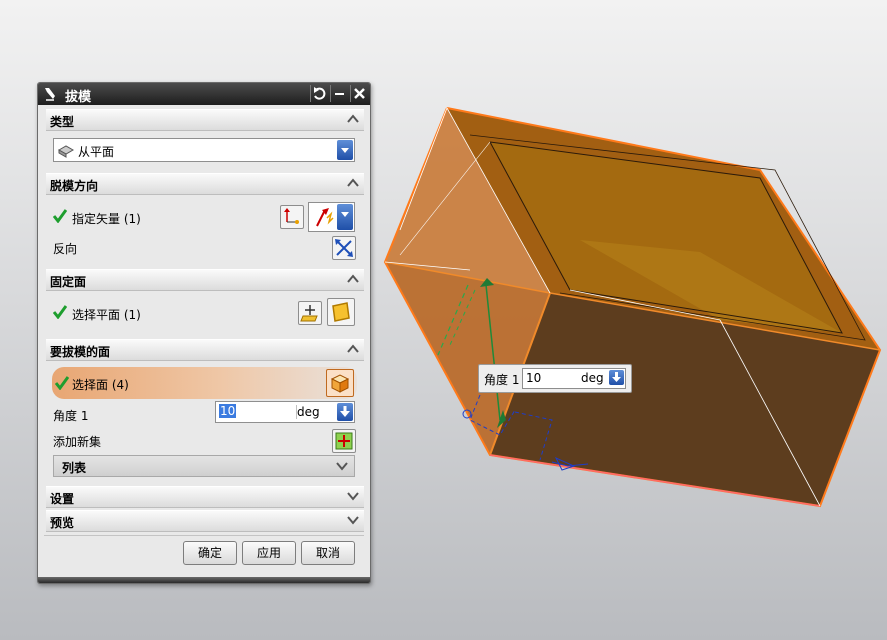 The width and height of the screenshot is (887, 640). I want to click on section-preview-header: 预览, so click(205, 521).